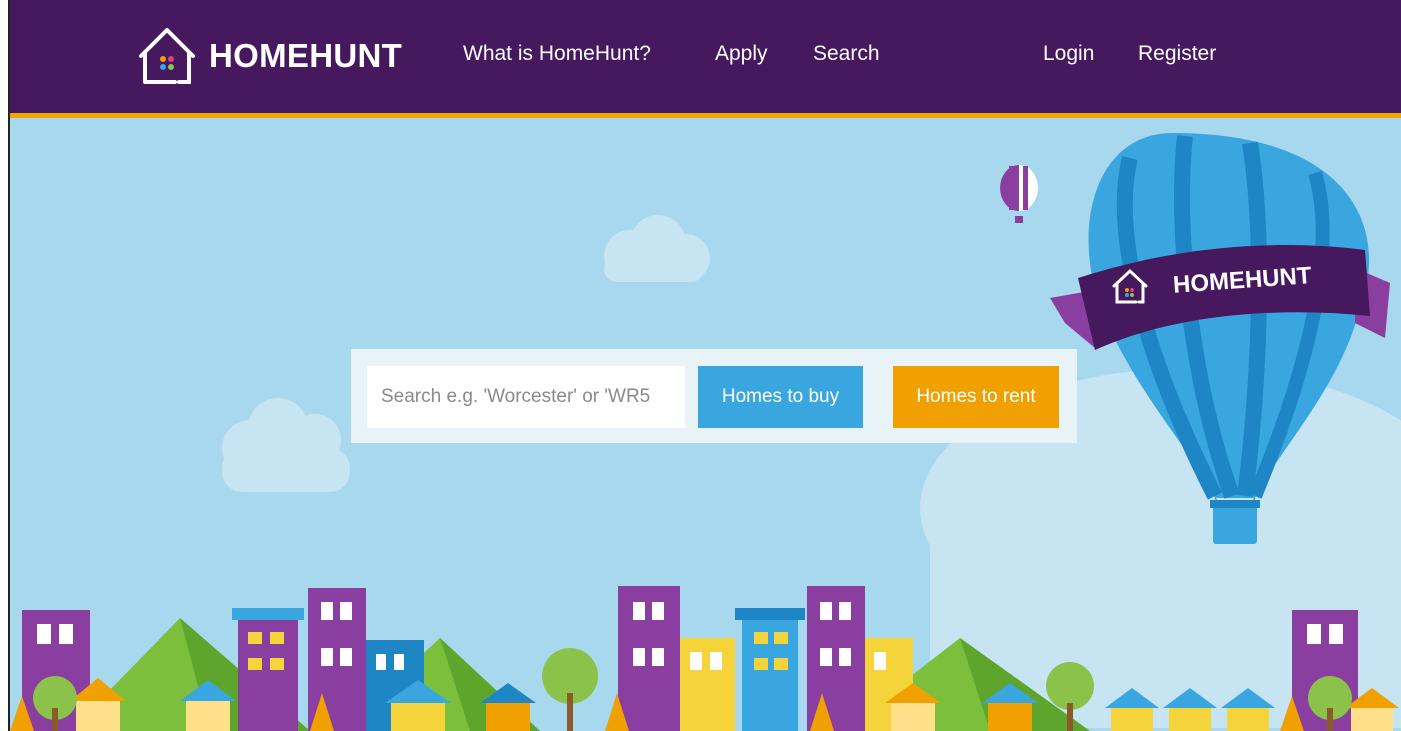 The width and height of the screenshot is (1401, 731). What do you see at coordinates (976, 397) in the screenshot?
I see `homes-to-rent-button: Homes to rent` at bounding box center [976, 397].